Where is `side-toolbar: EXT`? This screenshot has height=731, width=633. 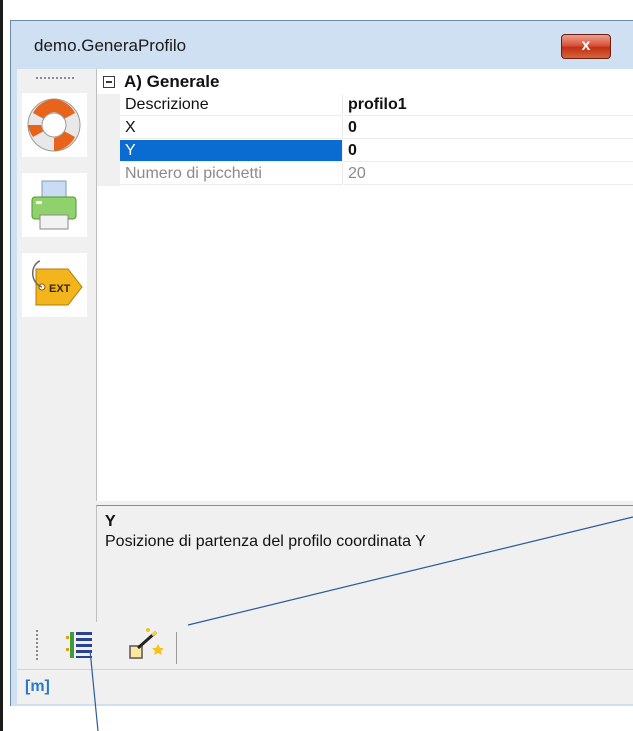 side-toolbar: EXT is located at coordinates (55, 369).